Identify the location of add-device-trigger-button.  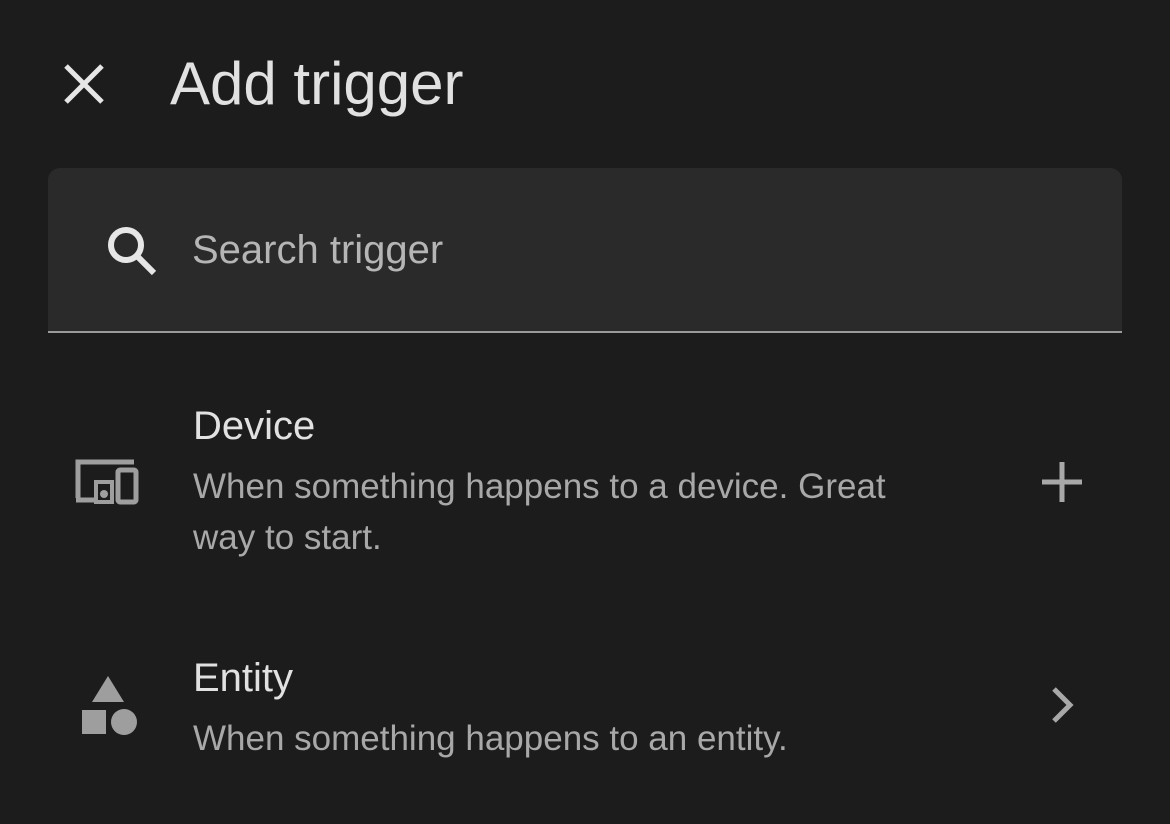
(1062, 482).